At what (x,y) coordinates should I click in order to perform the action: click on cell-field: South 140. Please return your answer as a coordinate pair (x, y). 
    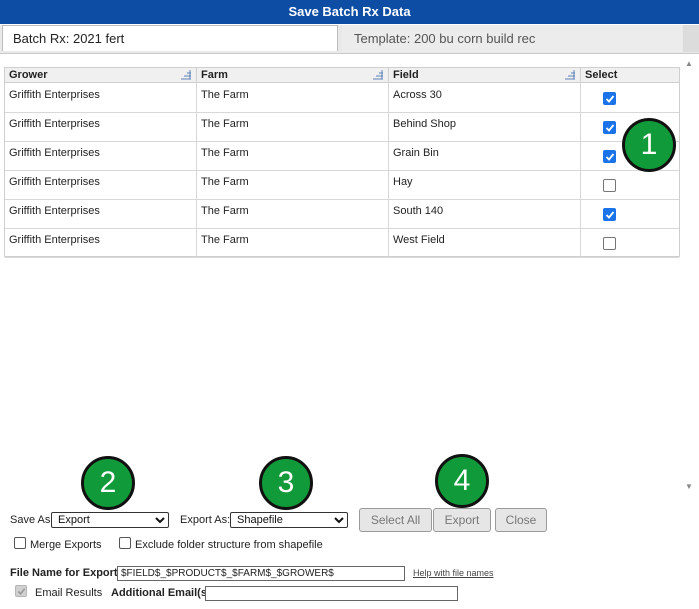
    Looking at the image, I should click on (485, 213).